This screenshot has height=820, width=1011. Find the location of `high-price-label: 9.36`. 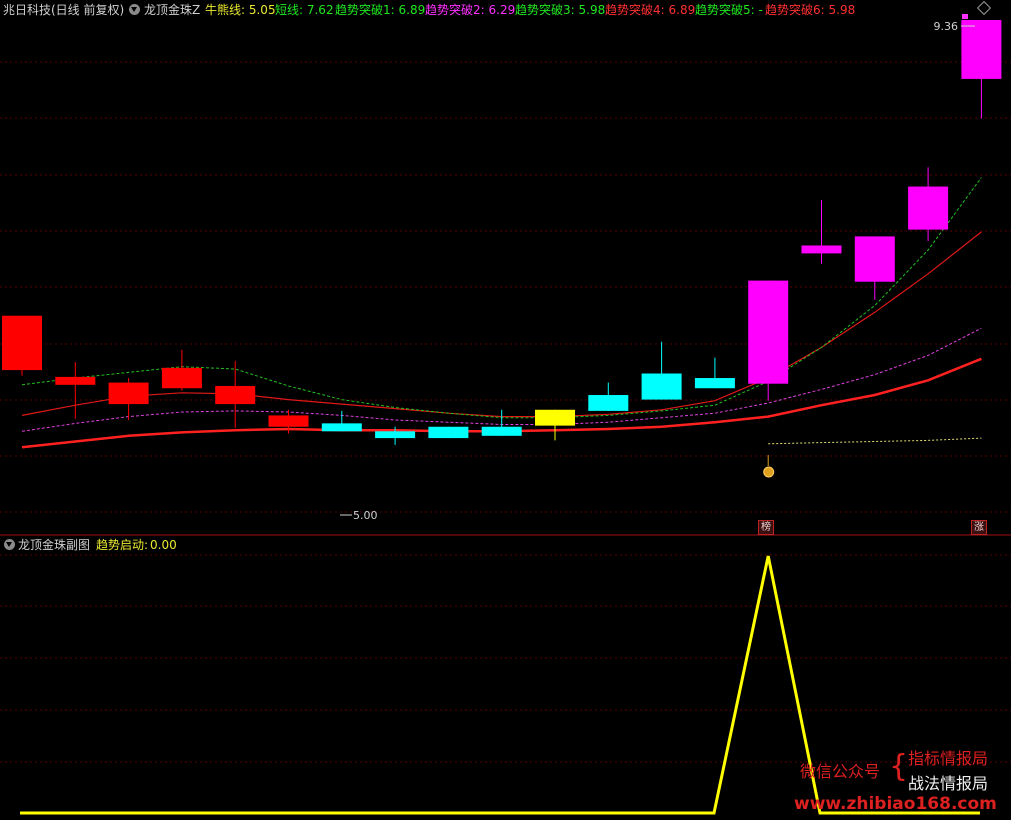

high-price-label: 9.36 is located at coordinates (946, 26).